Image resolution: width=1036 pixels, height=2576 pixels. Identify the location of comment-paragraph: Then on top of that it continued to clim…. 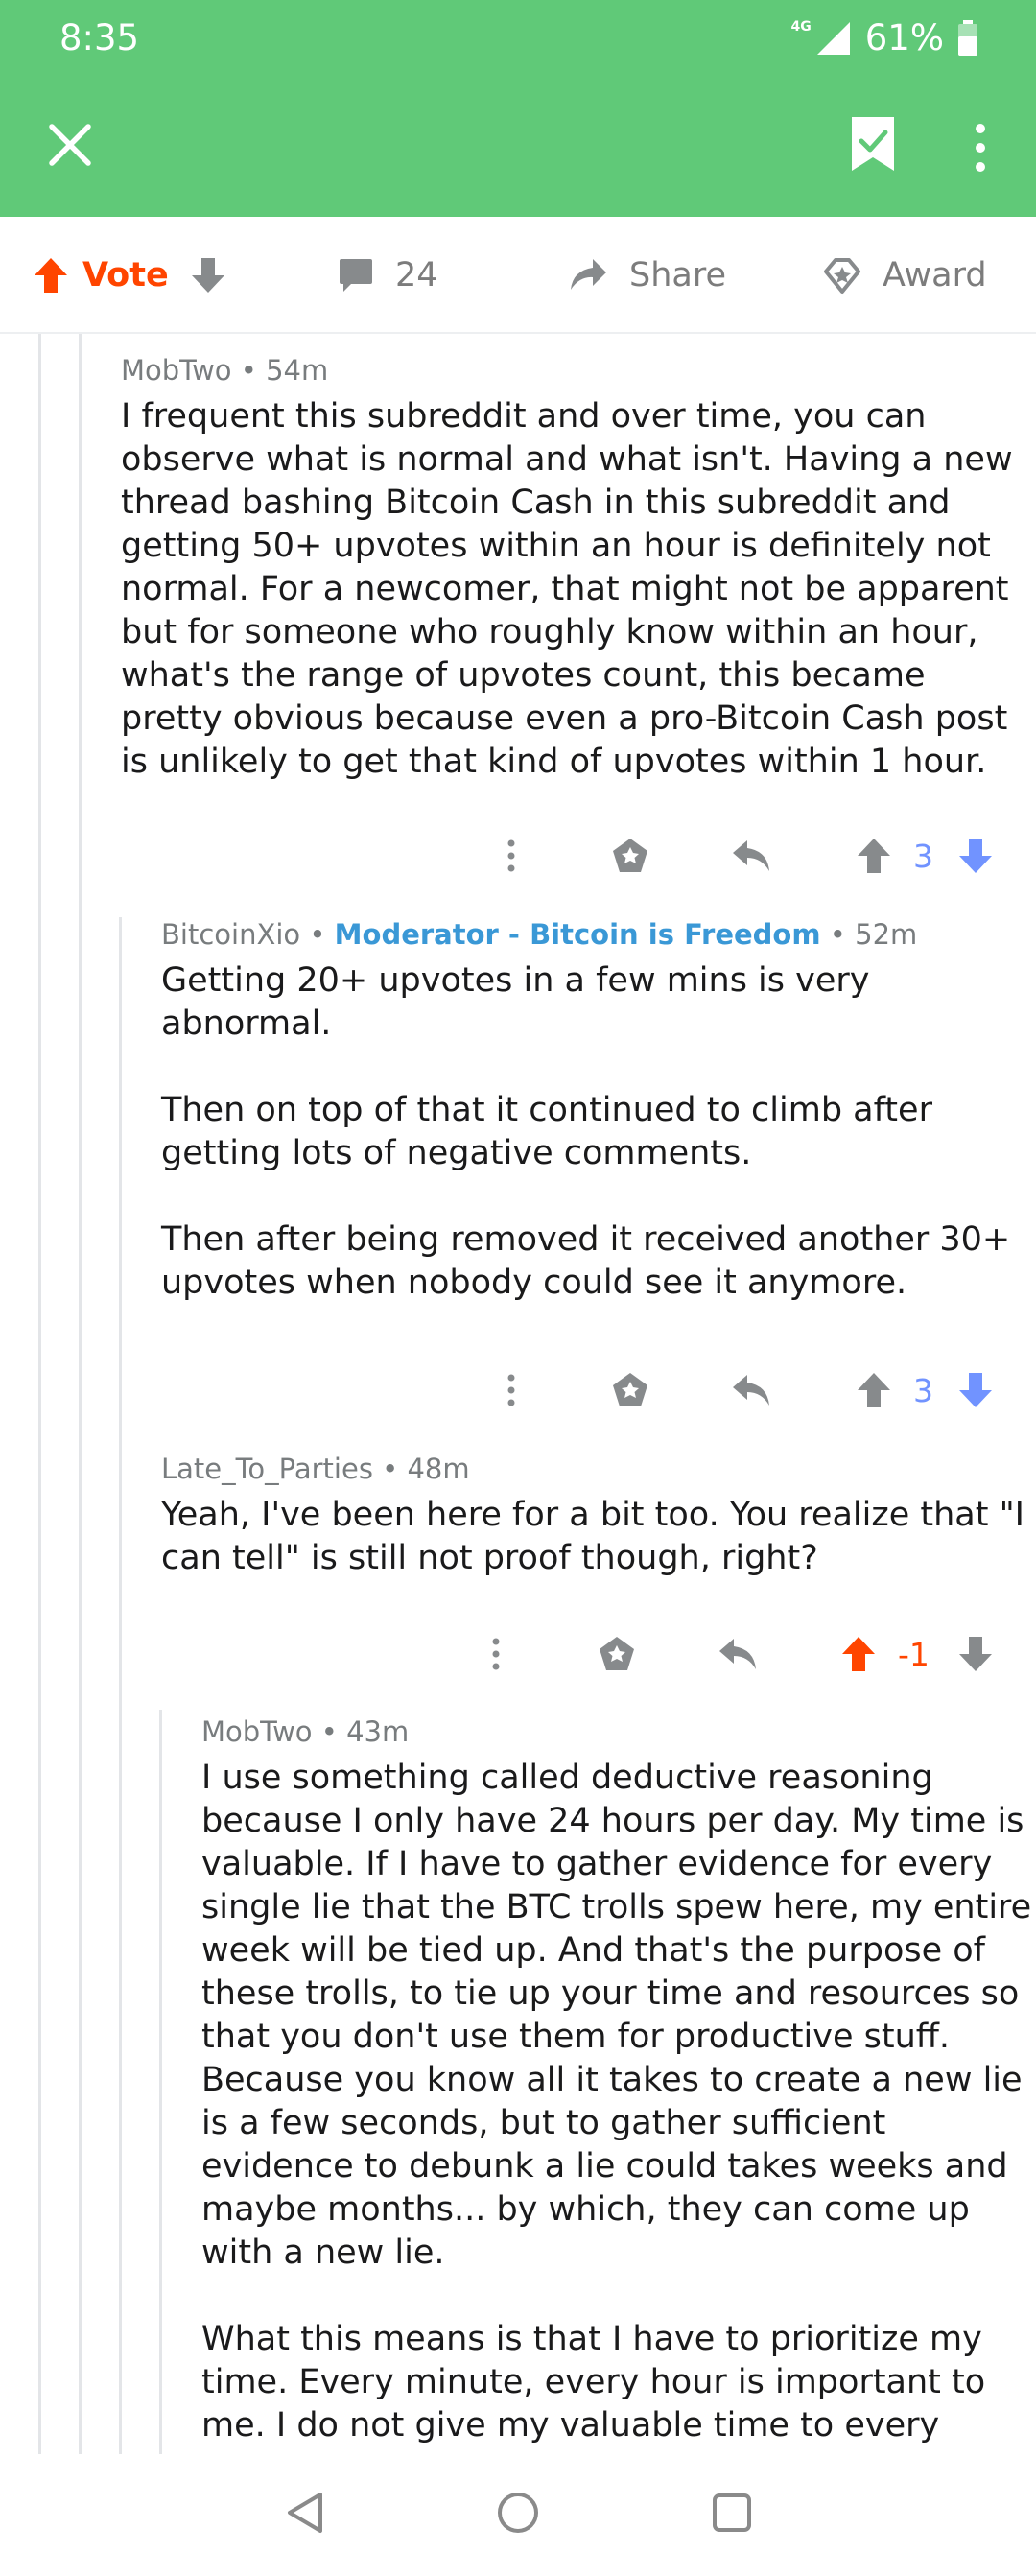
(546, 1131).